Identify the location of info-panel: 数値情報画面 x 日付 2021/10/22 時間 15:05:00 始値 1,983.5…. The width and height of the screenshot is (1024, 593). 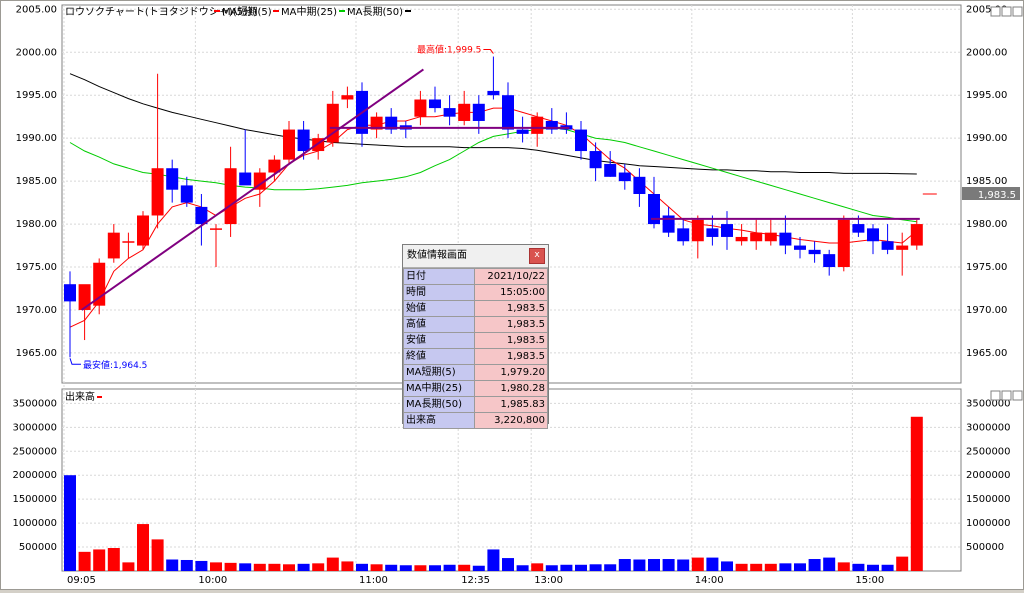
(475, 336).